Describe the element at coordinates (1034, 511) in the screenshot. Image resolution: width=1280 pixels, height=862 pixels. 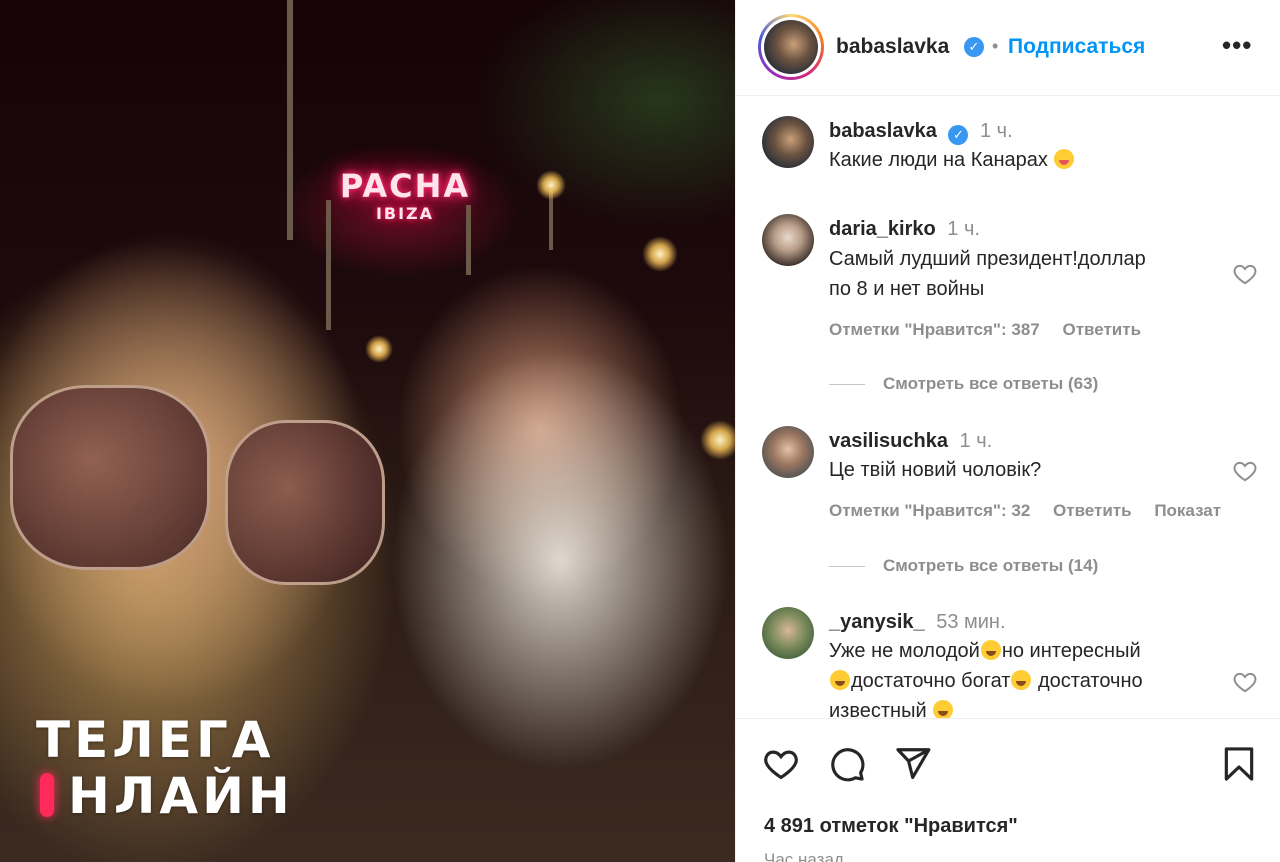
I see `comment-meta: Отметки "Нравится": 32 Ответить Показат` at that location.